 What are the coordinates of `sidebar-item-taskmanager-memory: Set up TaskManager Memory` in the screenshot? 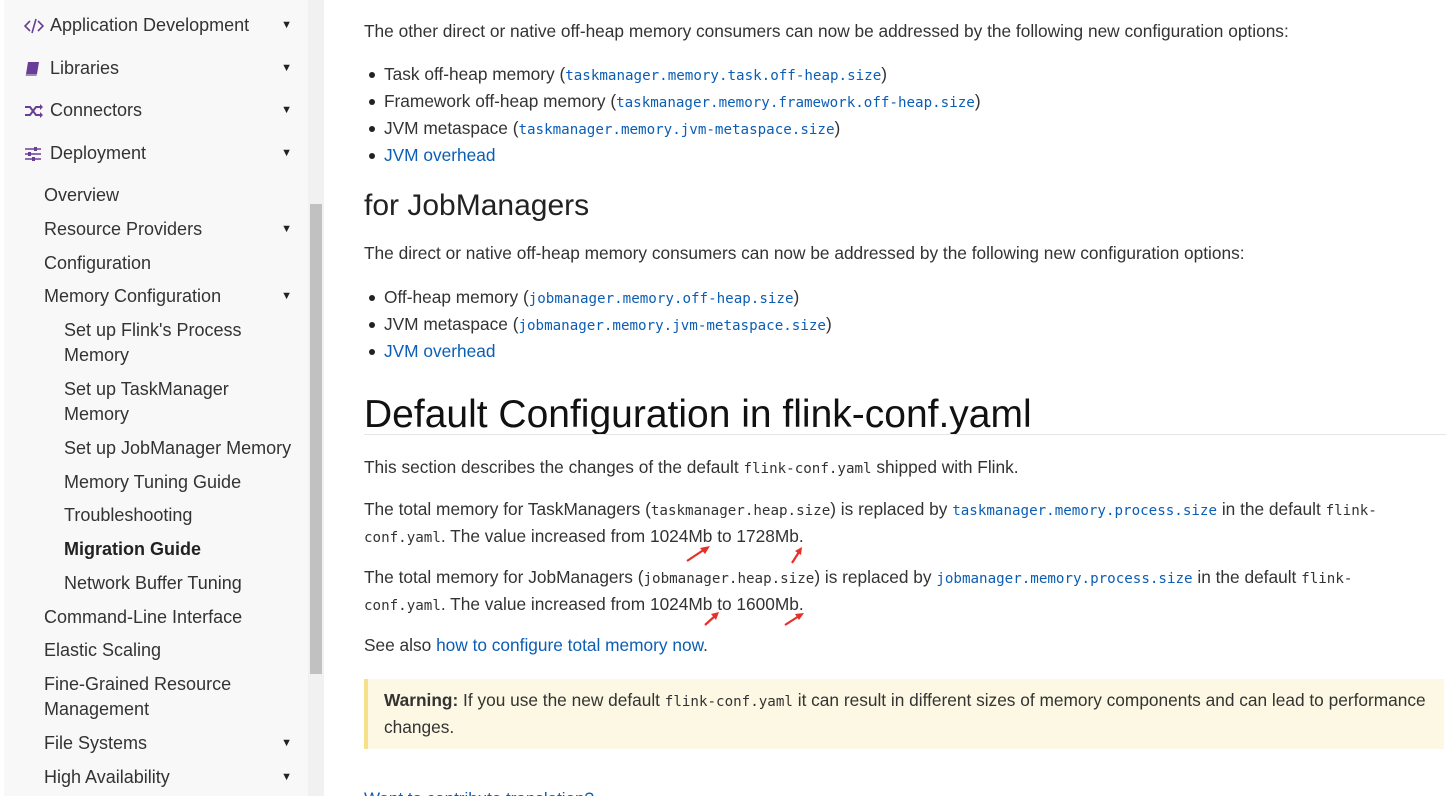 It's located at (179, 402).